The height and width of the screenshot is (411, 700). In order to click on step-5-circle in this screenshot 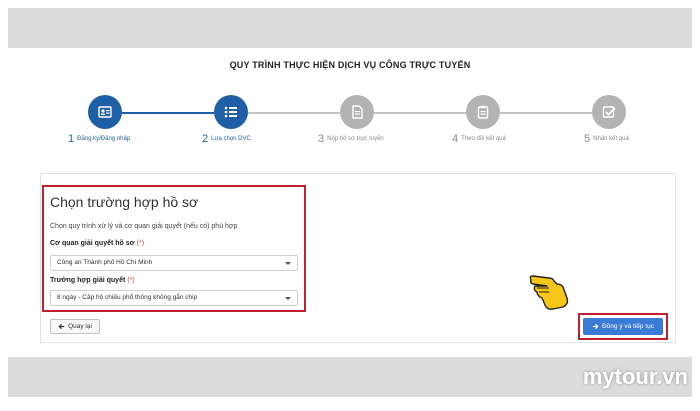, I will do `click(609, 112)`.